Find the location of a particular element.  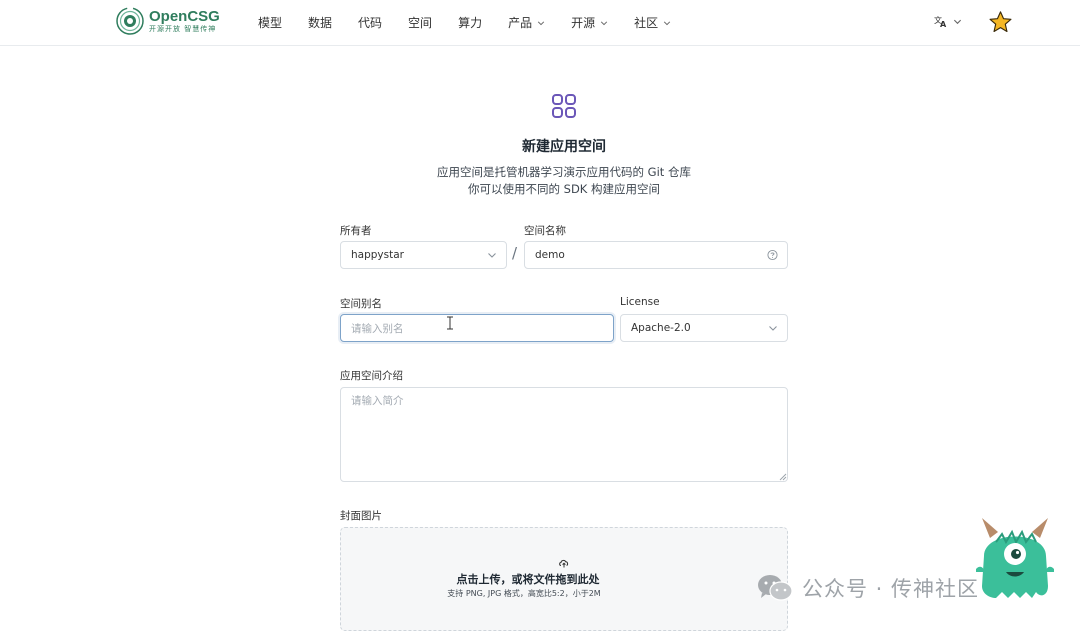

watermark: 公众号 · 传神社区 is located at coordinates (867, 588).